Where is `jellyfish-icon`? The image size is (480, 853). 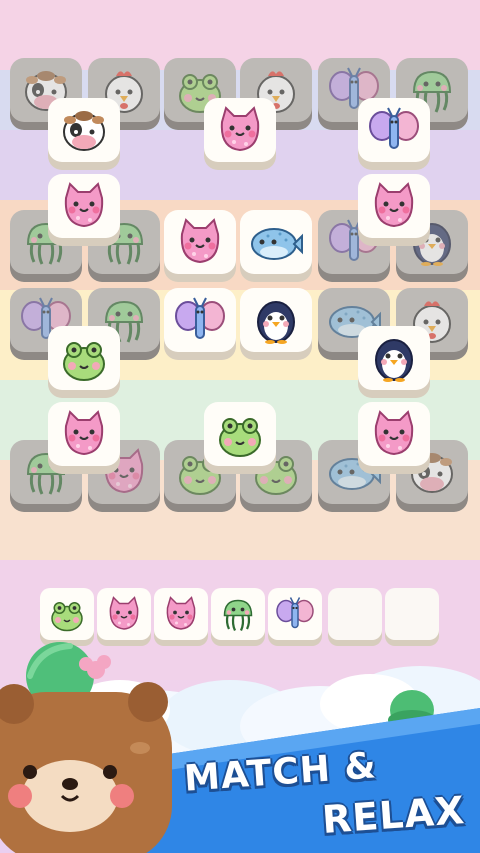 jellyfish-icon is located at coordinates (238, 615).